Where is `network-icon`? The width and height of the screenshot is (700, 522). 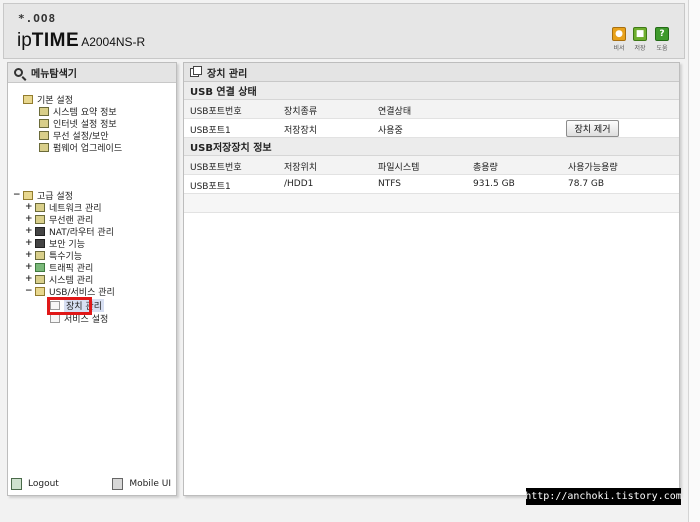
network-icon is located at coordinates (40, 207).